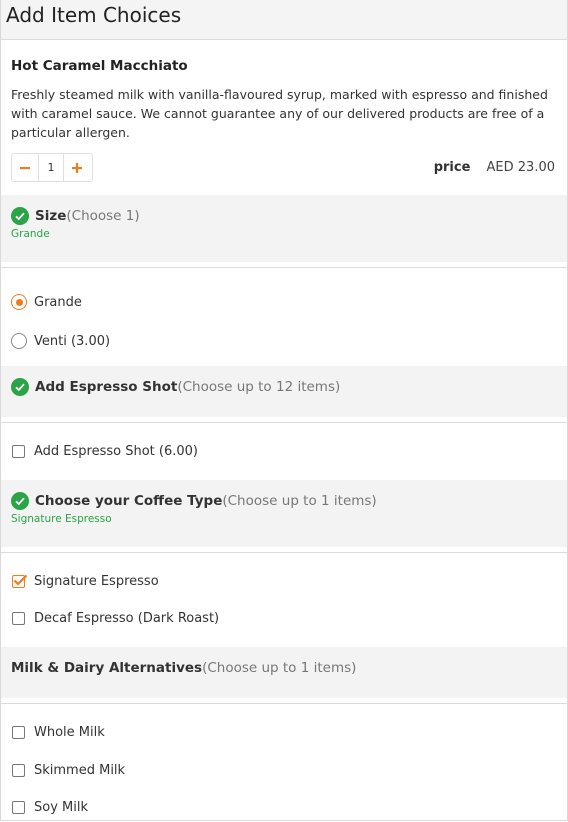 This screenshot has width=568, height=822. I want to click on option-venti: Venti (3.00), so click(60, 341).